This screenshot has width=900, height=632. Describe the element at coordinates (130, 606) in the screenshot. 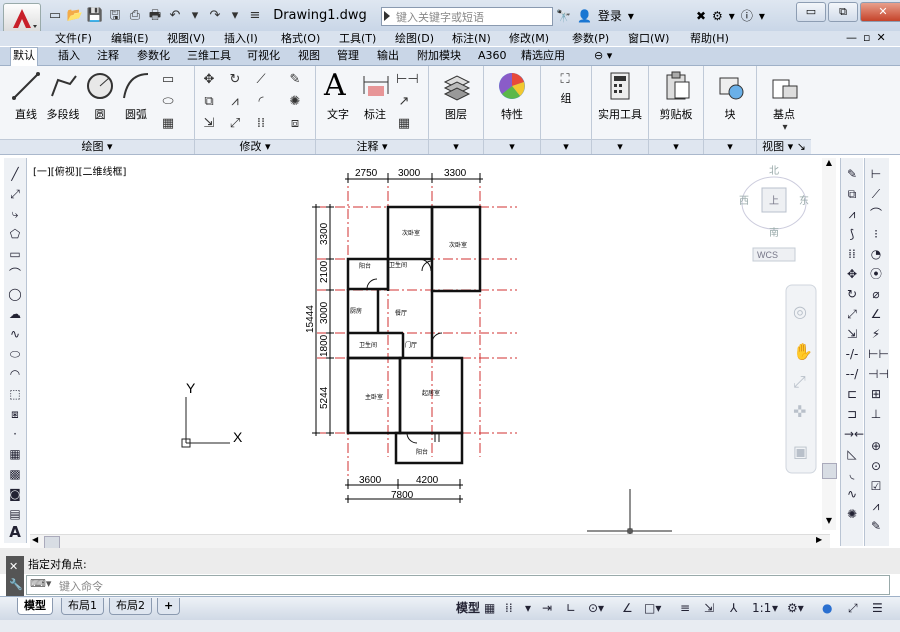

I see `layout-tab-2: 布局2` at that location.